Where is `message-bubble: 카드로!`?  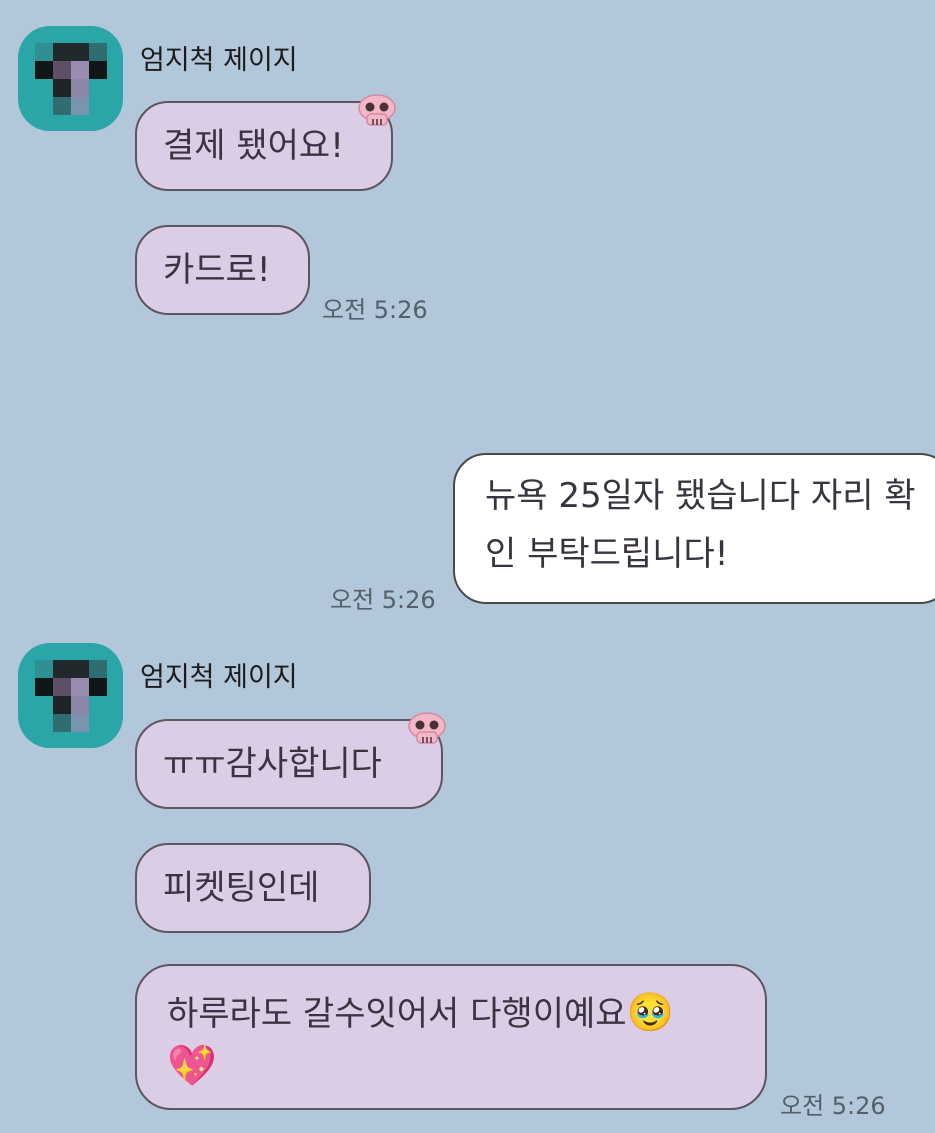 message-bubble: 카드로! is located at coordinates (222, 270).